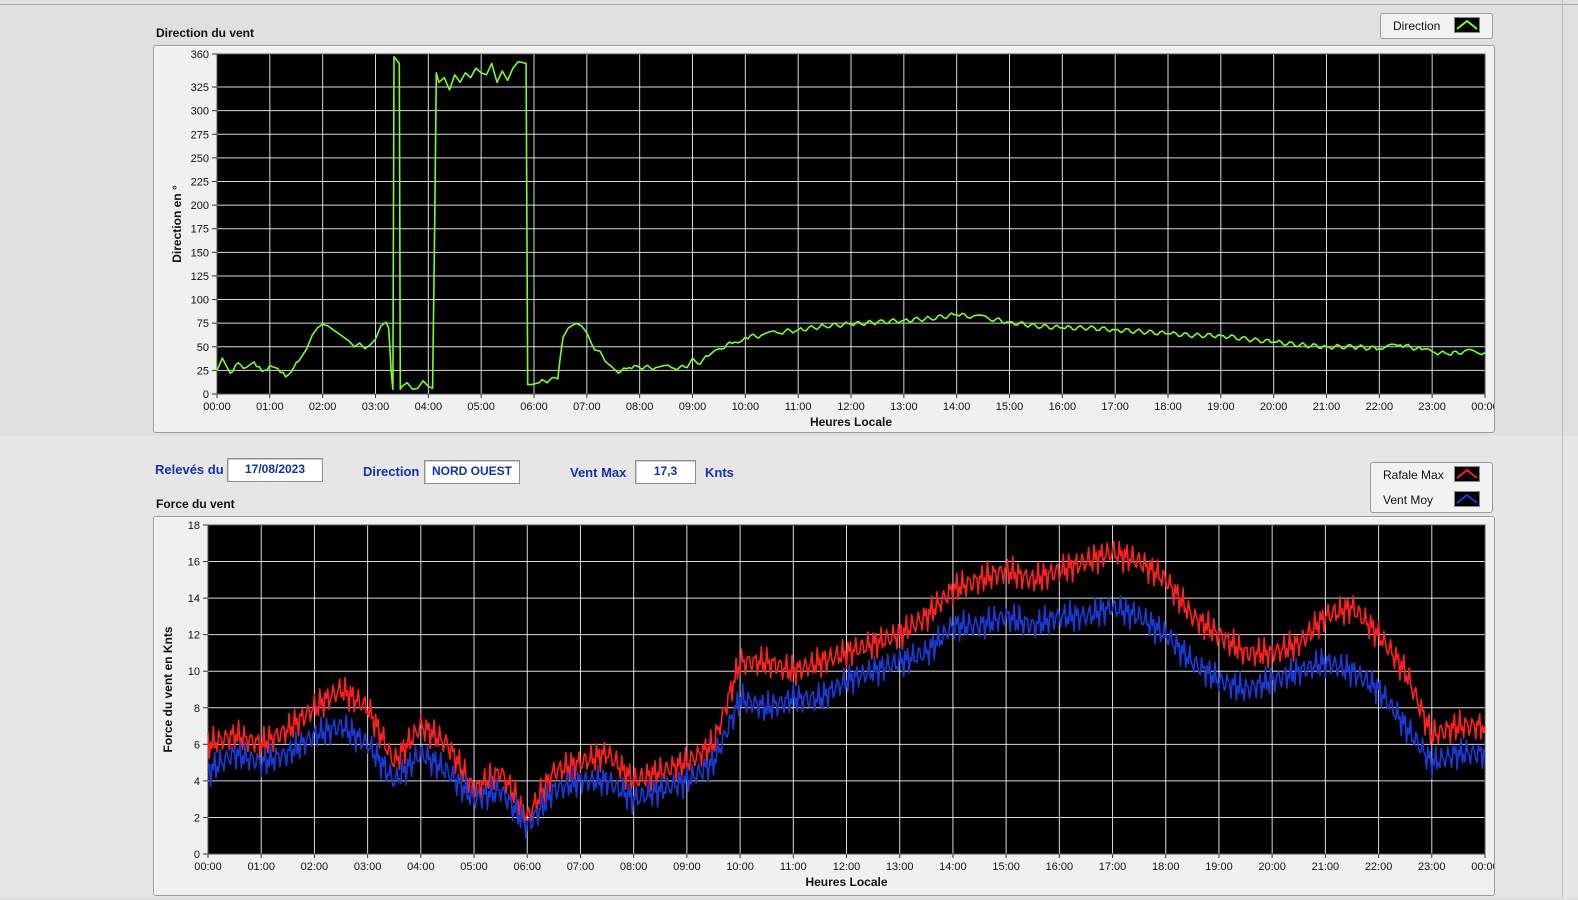 Image resolution: width=1578 pixels, height=900 pixels. What do you see at coordinates (200, 230) in the screenshot?
I see `y-tick-label: 175` at bounding box center [200, 230].